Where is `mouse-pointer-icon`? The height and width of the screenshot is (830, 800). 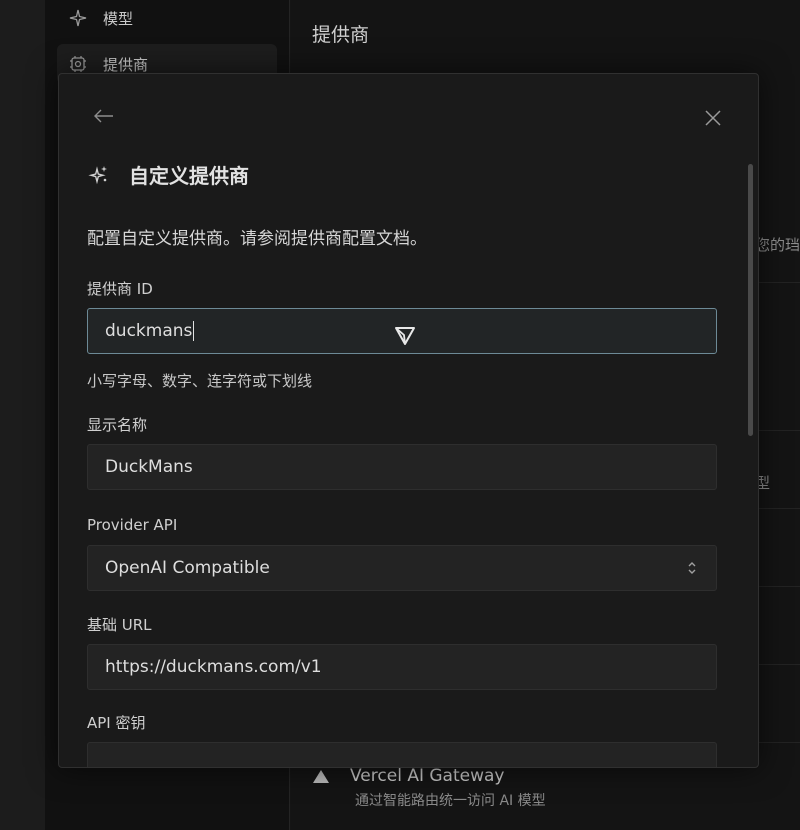 mouse-pointer-icon is located at coordinates (405, 336).